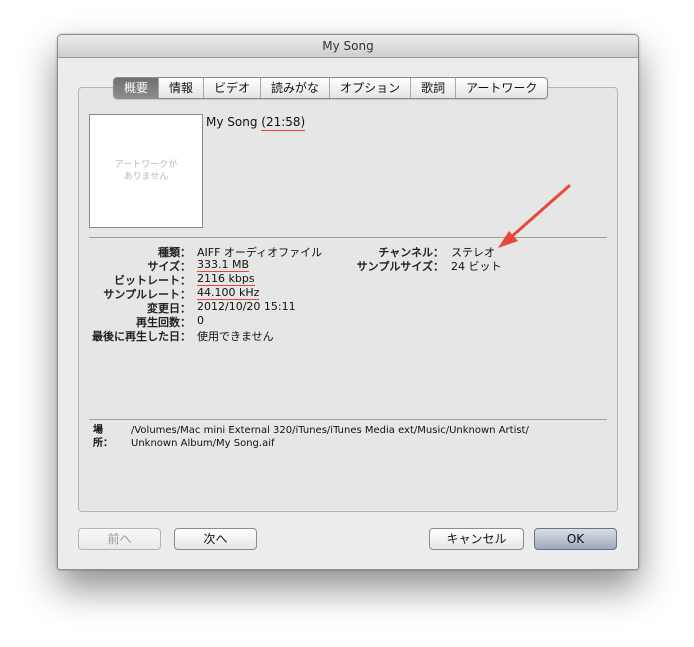  Describe the element at coordinates (534, 216) in the screenshot. I see `annotation-arrow-icon` at that location.